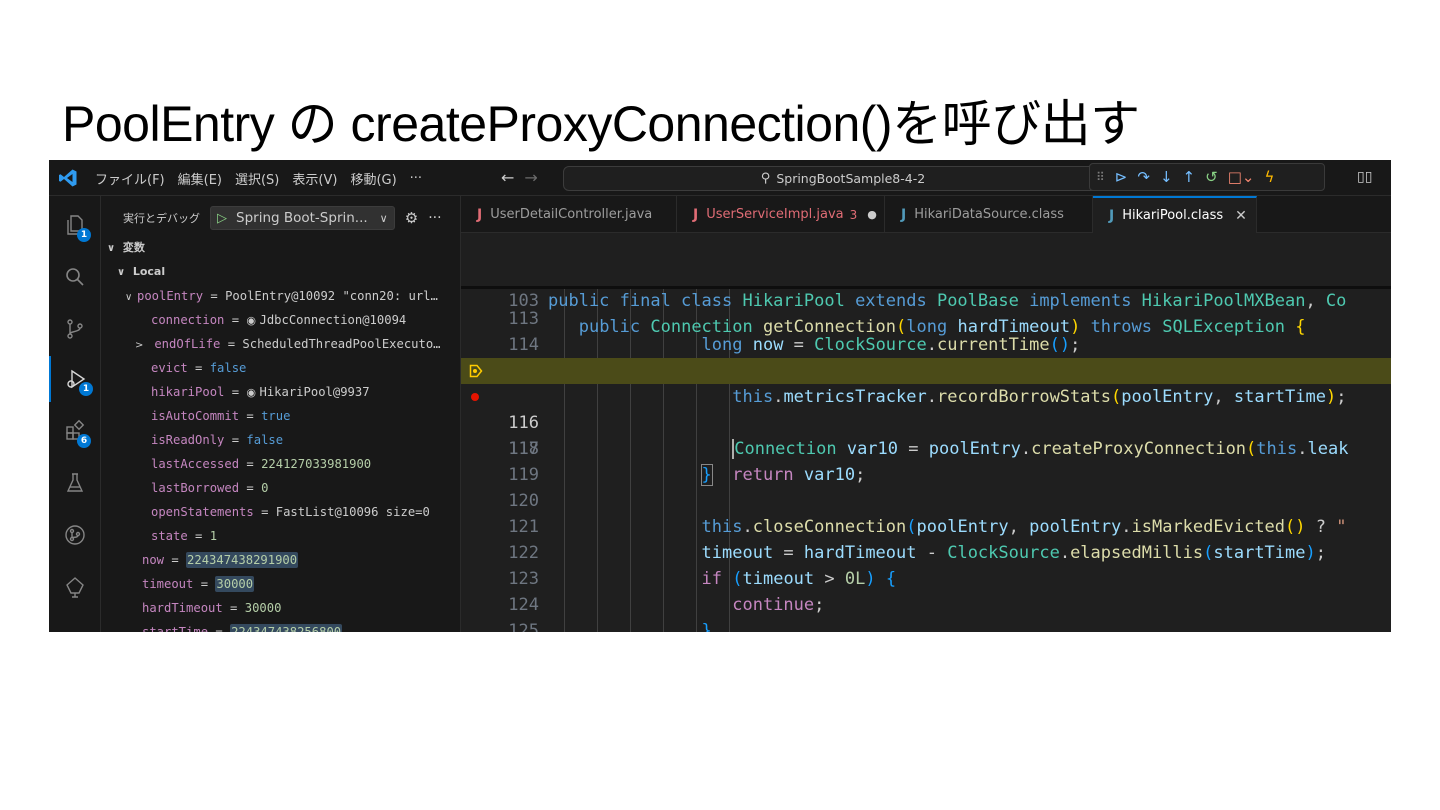 The image size is (1440, 810). Describe the element at coordinates (411, 218) in the screenshot. I see `gear-icon: ⚙` at that location.